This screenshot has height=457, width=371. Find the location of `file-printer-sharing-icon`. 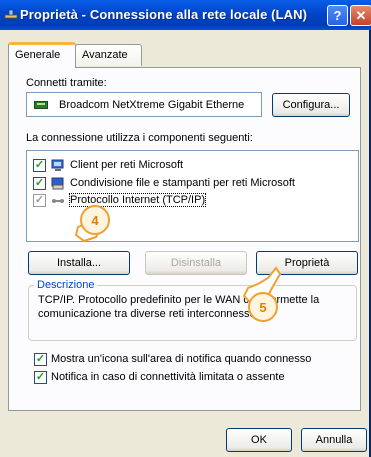

file-printer-sharing-icon is located at coordinates (57, 183).